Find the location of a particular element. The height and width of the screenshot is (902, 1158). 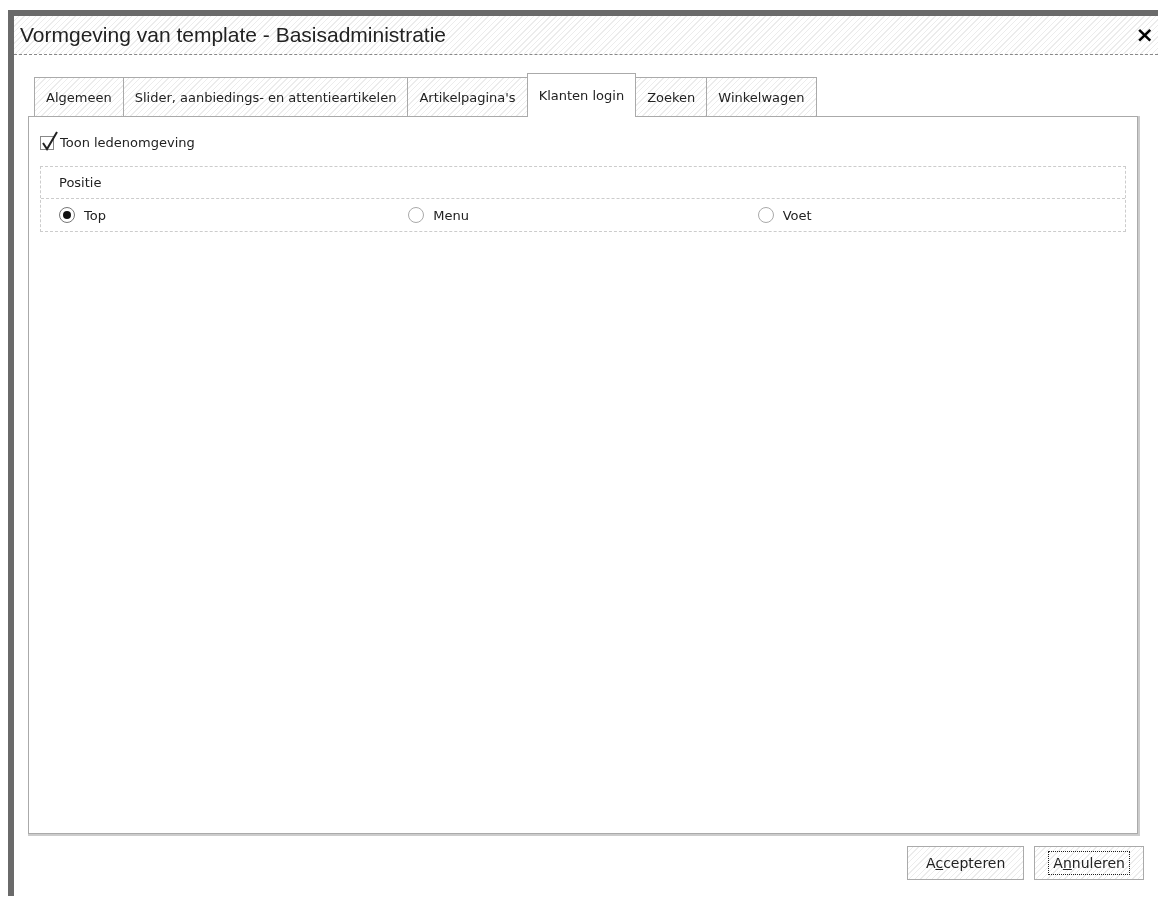

radio-button: Voet is located at coordinates (932, 215).